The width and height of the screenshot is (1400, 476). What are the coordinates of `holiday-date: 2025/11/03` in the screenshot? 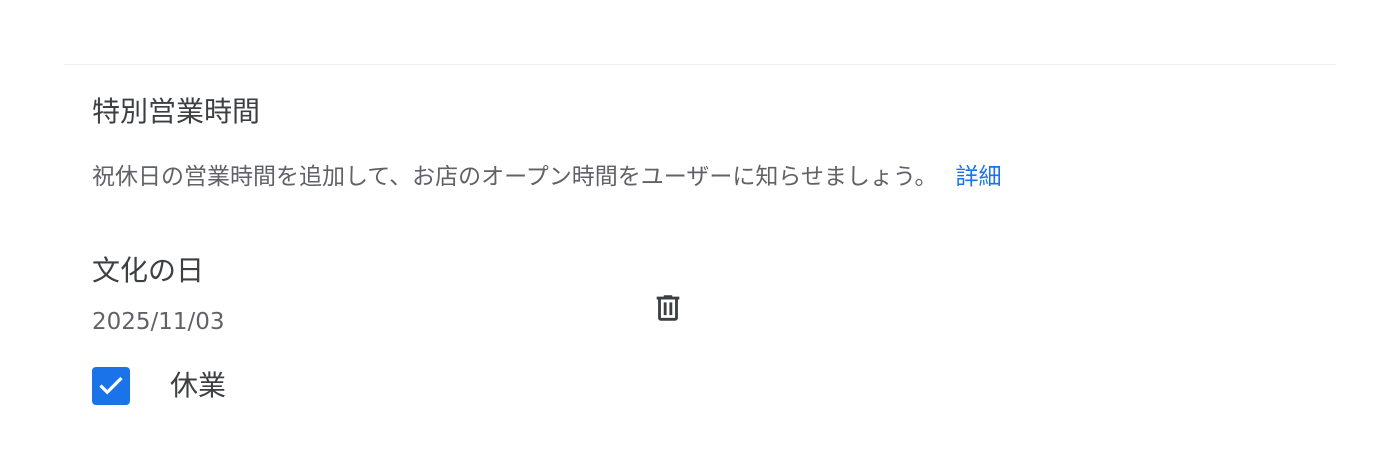 It's located at (158, 322).